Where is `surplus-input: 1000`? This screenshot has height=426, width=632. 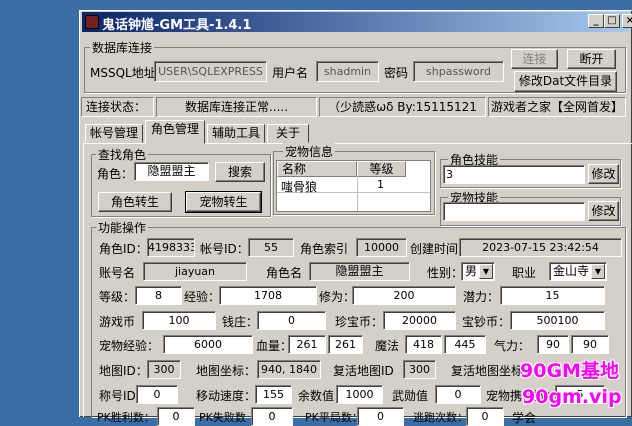
surplus-input: 1000 is located at coordinates (359, 394).